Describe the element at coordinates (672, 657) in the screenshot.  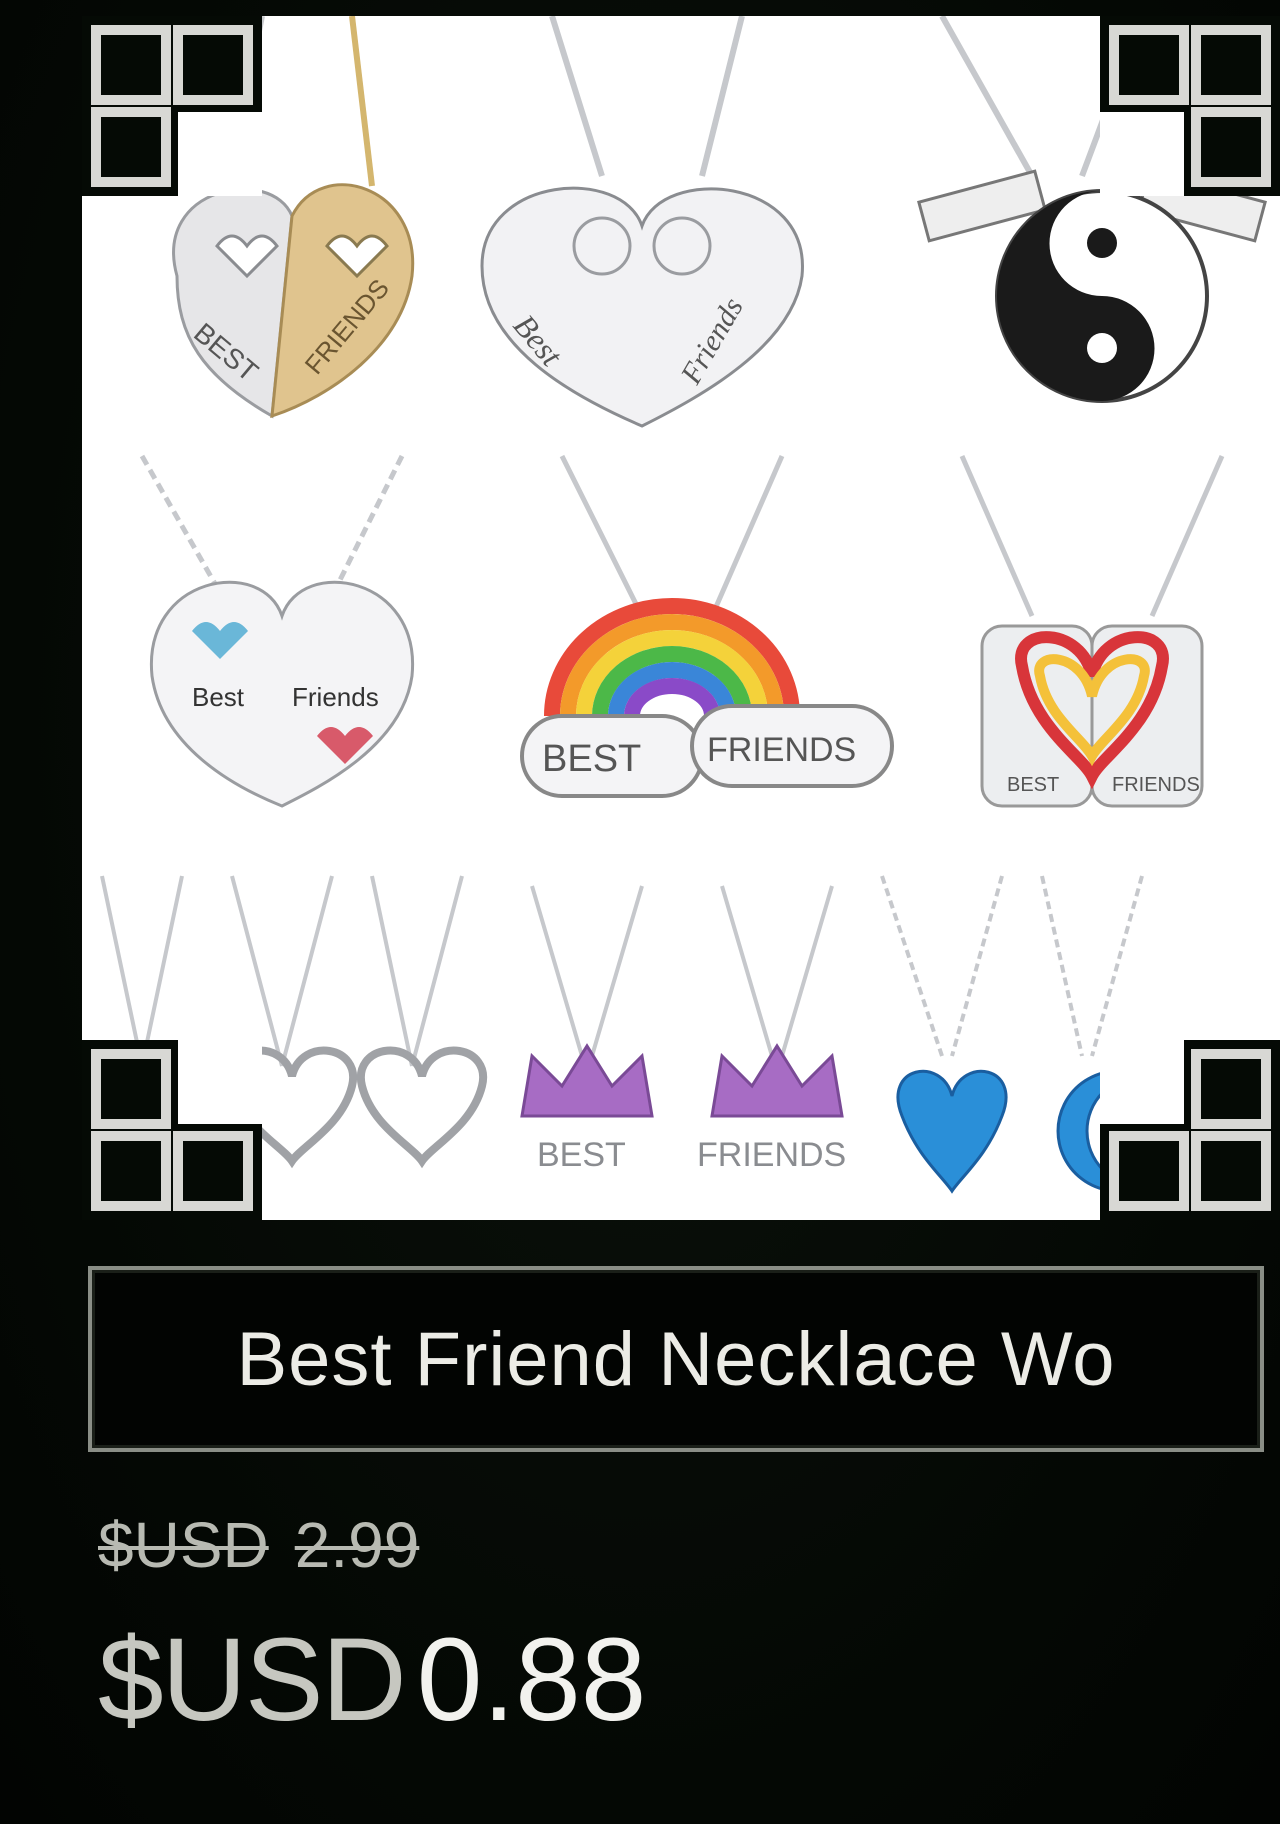
I see `rainbow-pendant` at that location.